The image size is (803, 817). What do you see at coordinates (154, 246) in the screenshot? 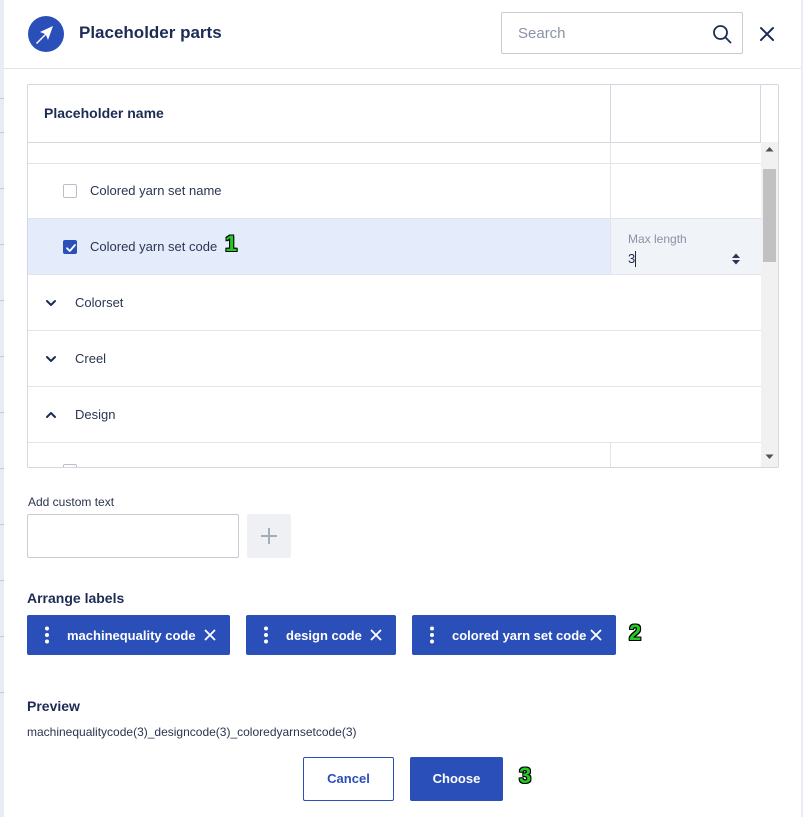
I see `row-label: Colored yarn set code` at bounding box center [154, 246].